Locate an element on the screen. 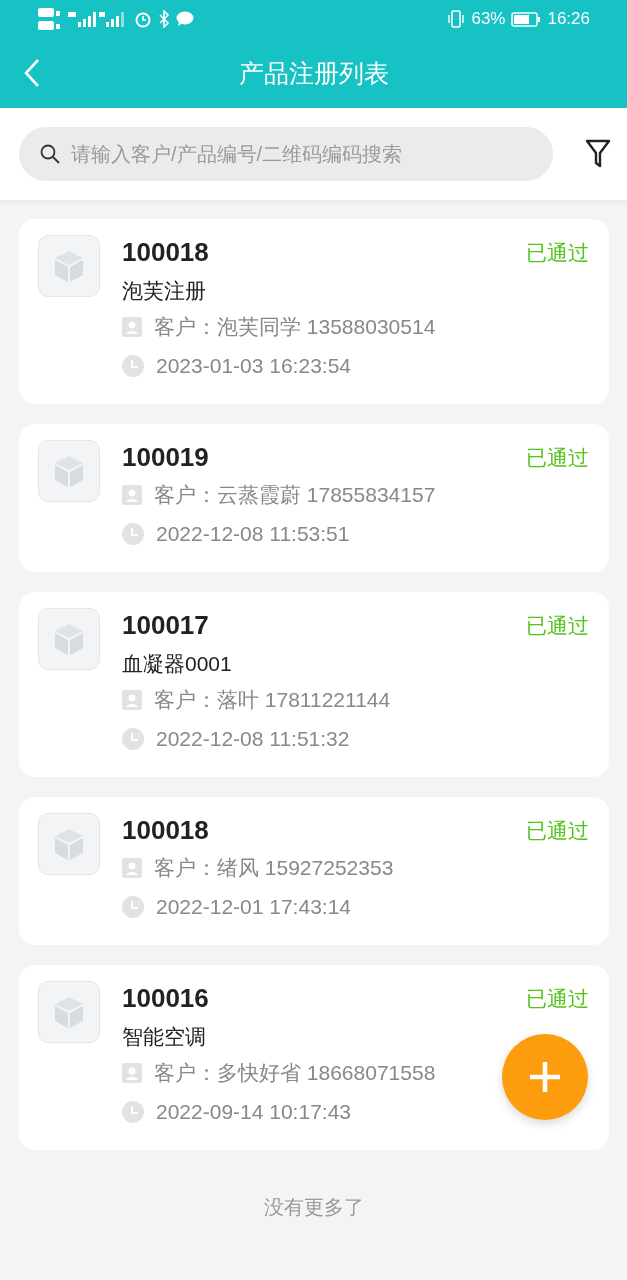  product-number: 100017 is located at coordinates (165, 625).